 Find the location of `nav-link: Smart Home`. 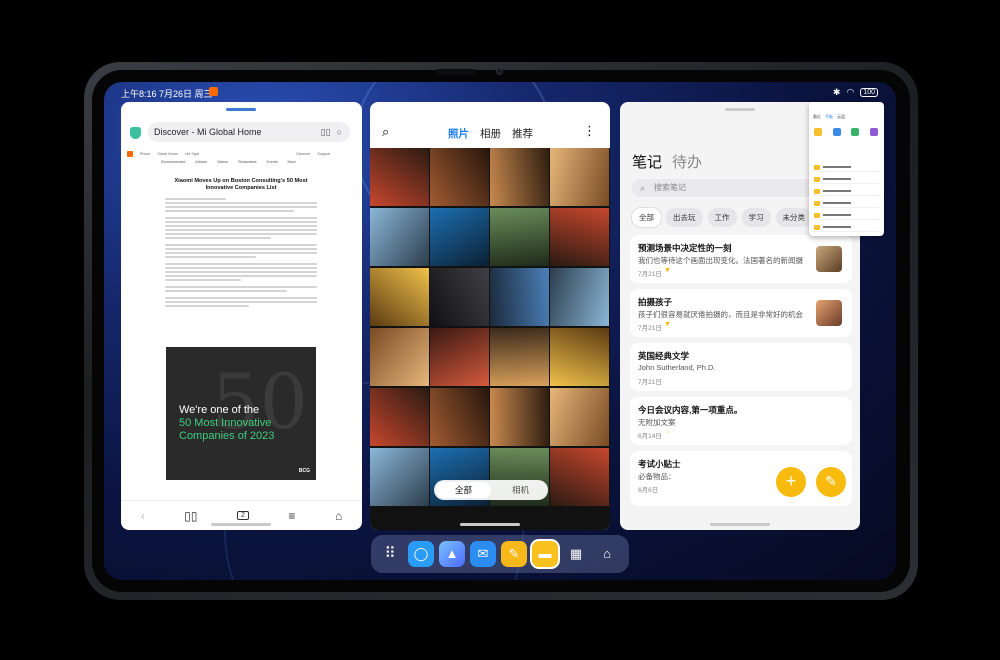

nav-link: Smart Home is located at coordinates (167, 154).